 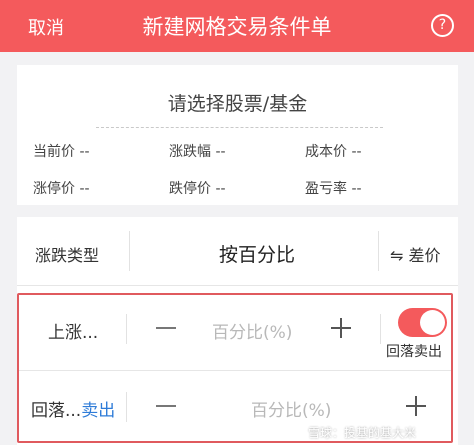 What do you see at coordinates (197, 152) in the screenshot?
I see `change-percent: 涨跌幅 --` at bounding box center [197, 152].